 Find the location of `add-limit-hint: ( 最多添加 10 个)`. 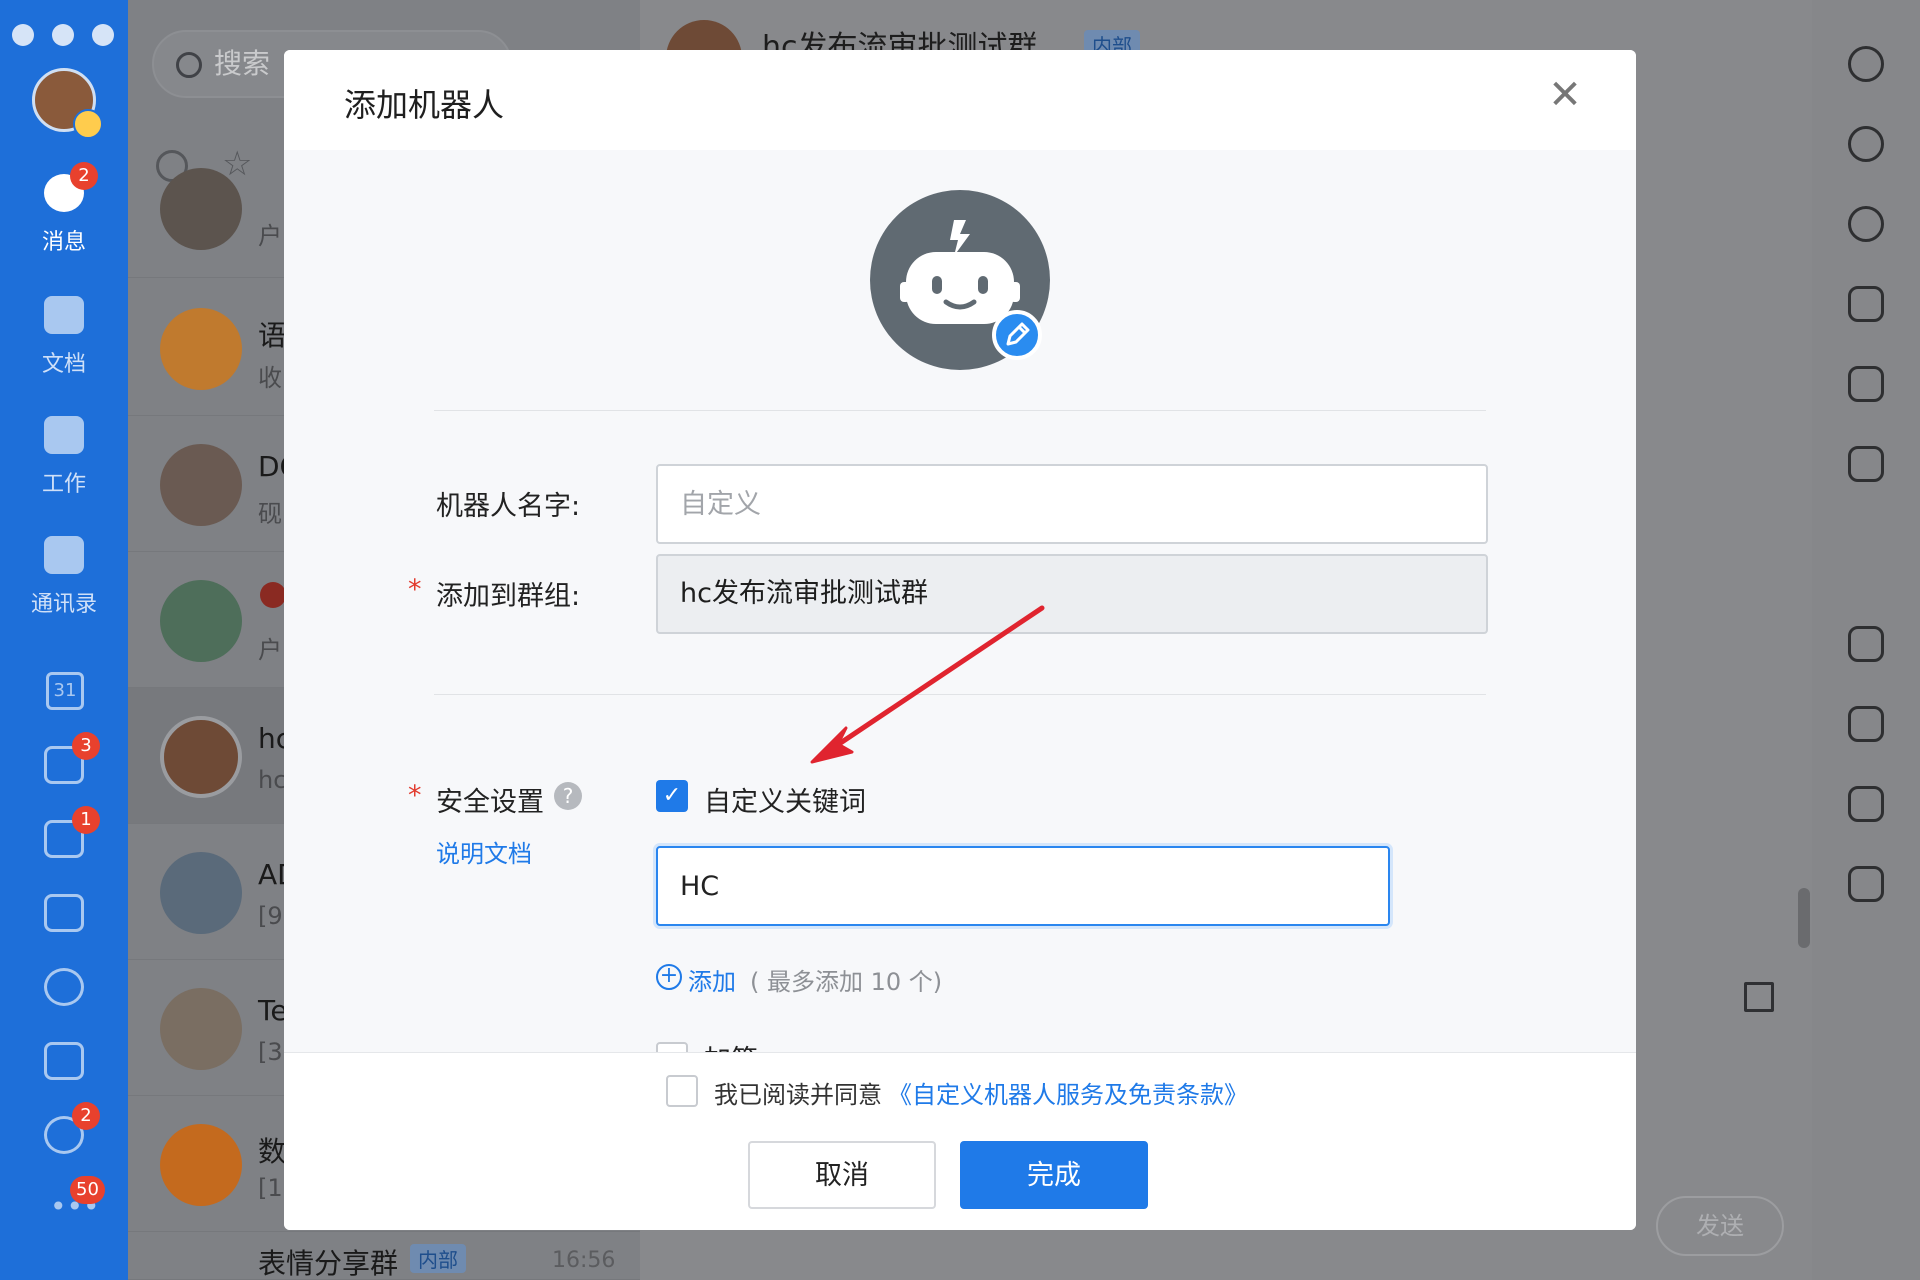

add-limit-hint: ( 最多添加 10 个) is located at coordinates (846, 982).